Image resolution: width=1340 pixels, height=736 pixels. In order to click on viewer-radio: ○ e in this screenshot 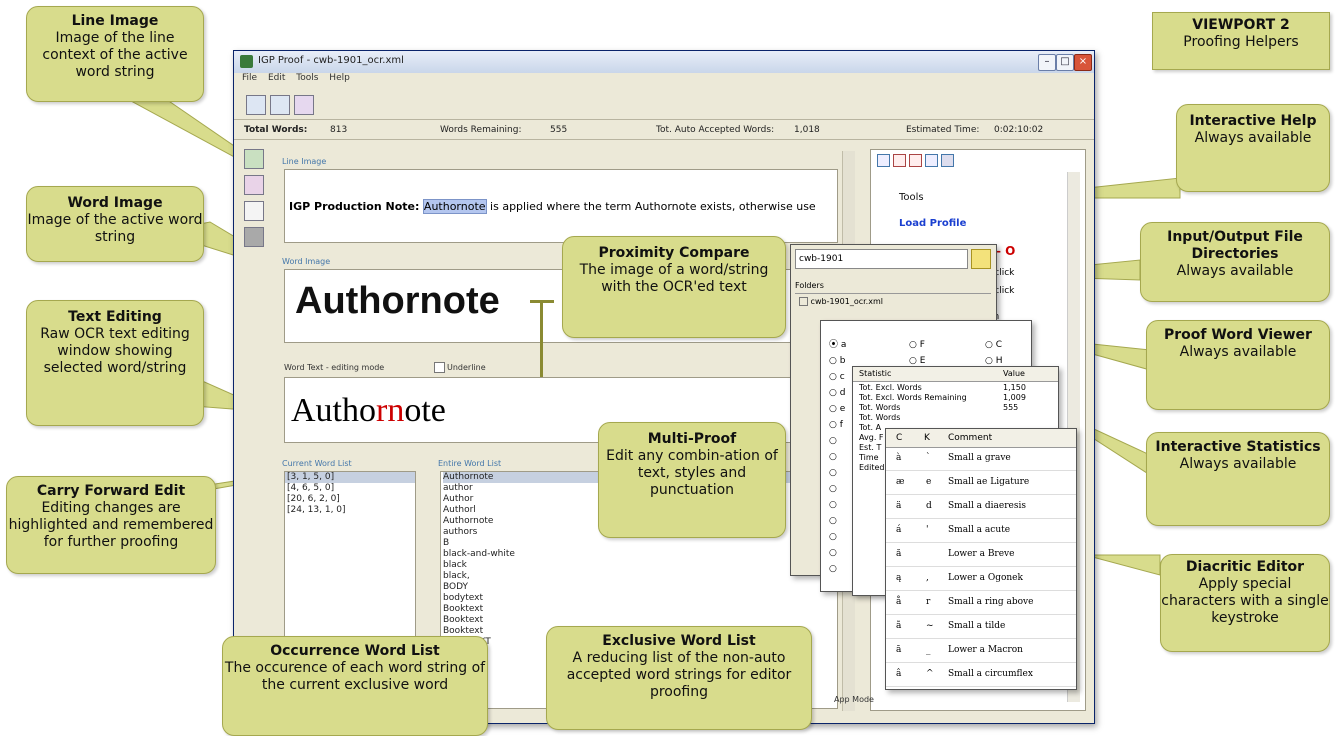, I will do `click(837, 409)`.